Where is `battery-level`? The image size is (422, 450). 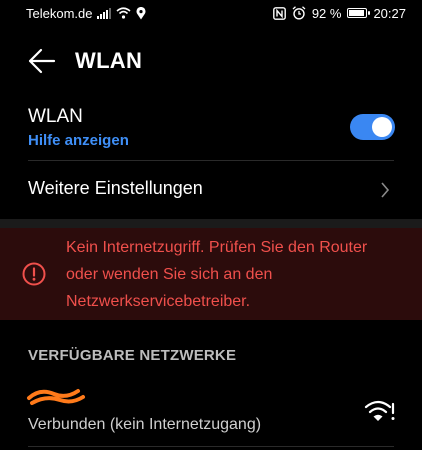
battery-level is located at coordinates (357, 13).